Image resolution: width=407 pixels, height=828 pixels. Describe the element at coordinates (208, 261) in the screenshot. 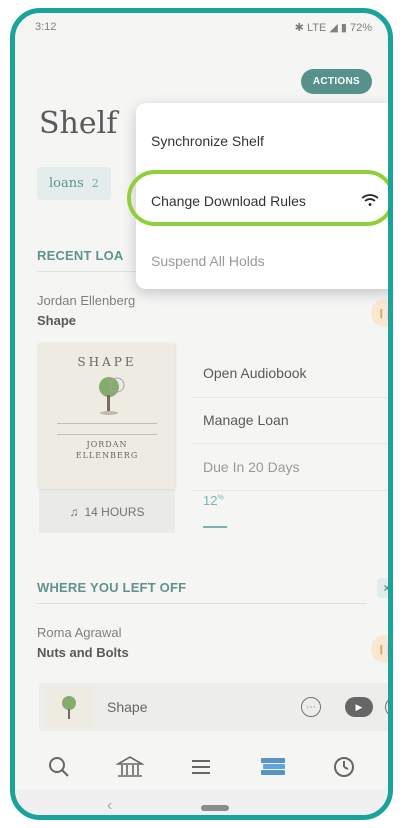

I see `menu-item-suspend-all-holds: Suspend All Holds` at that location.